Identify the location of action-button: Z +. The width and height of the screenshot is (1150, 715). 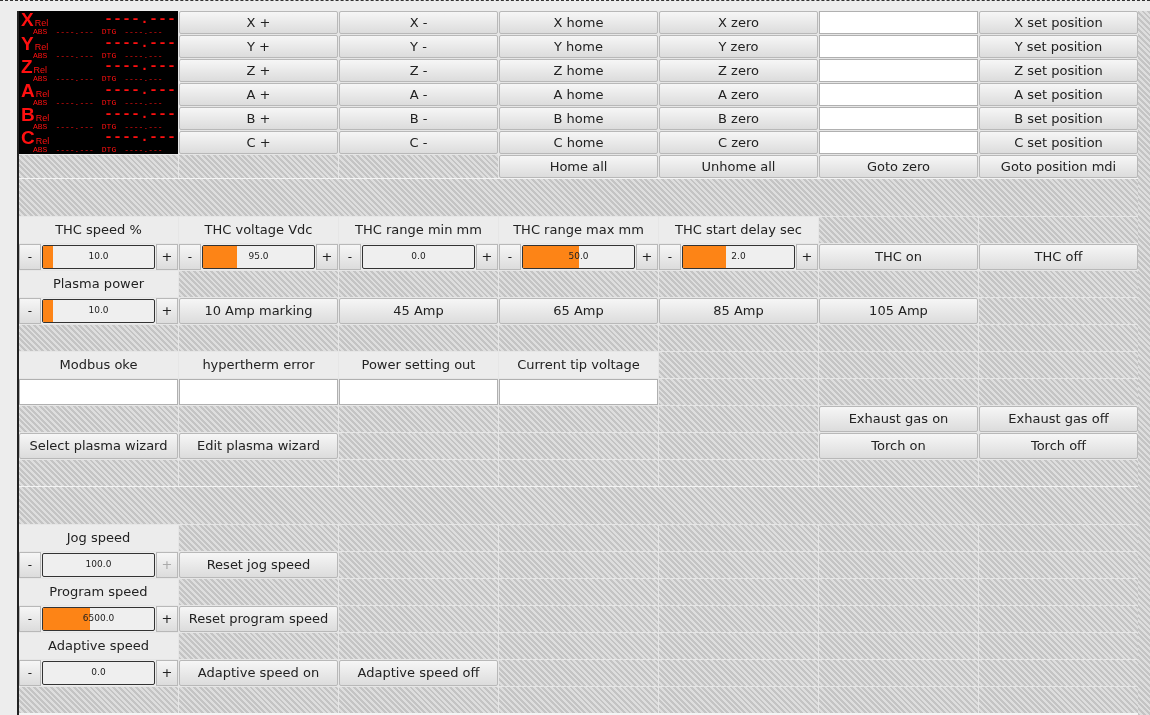
(258, 70).